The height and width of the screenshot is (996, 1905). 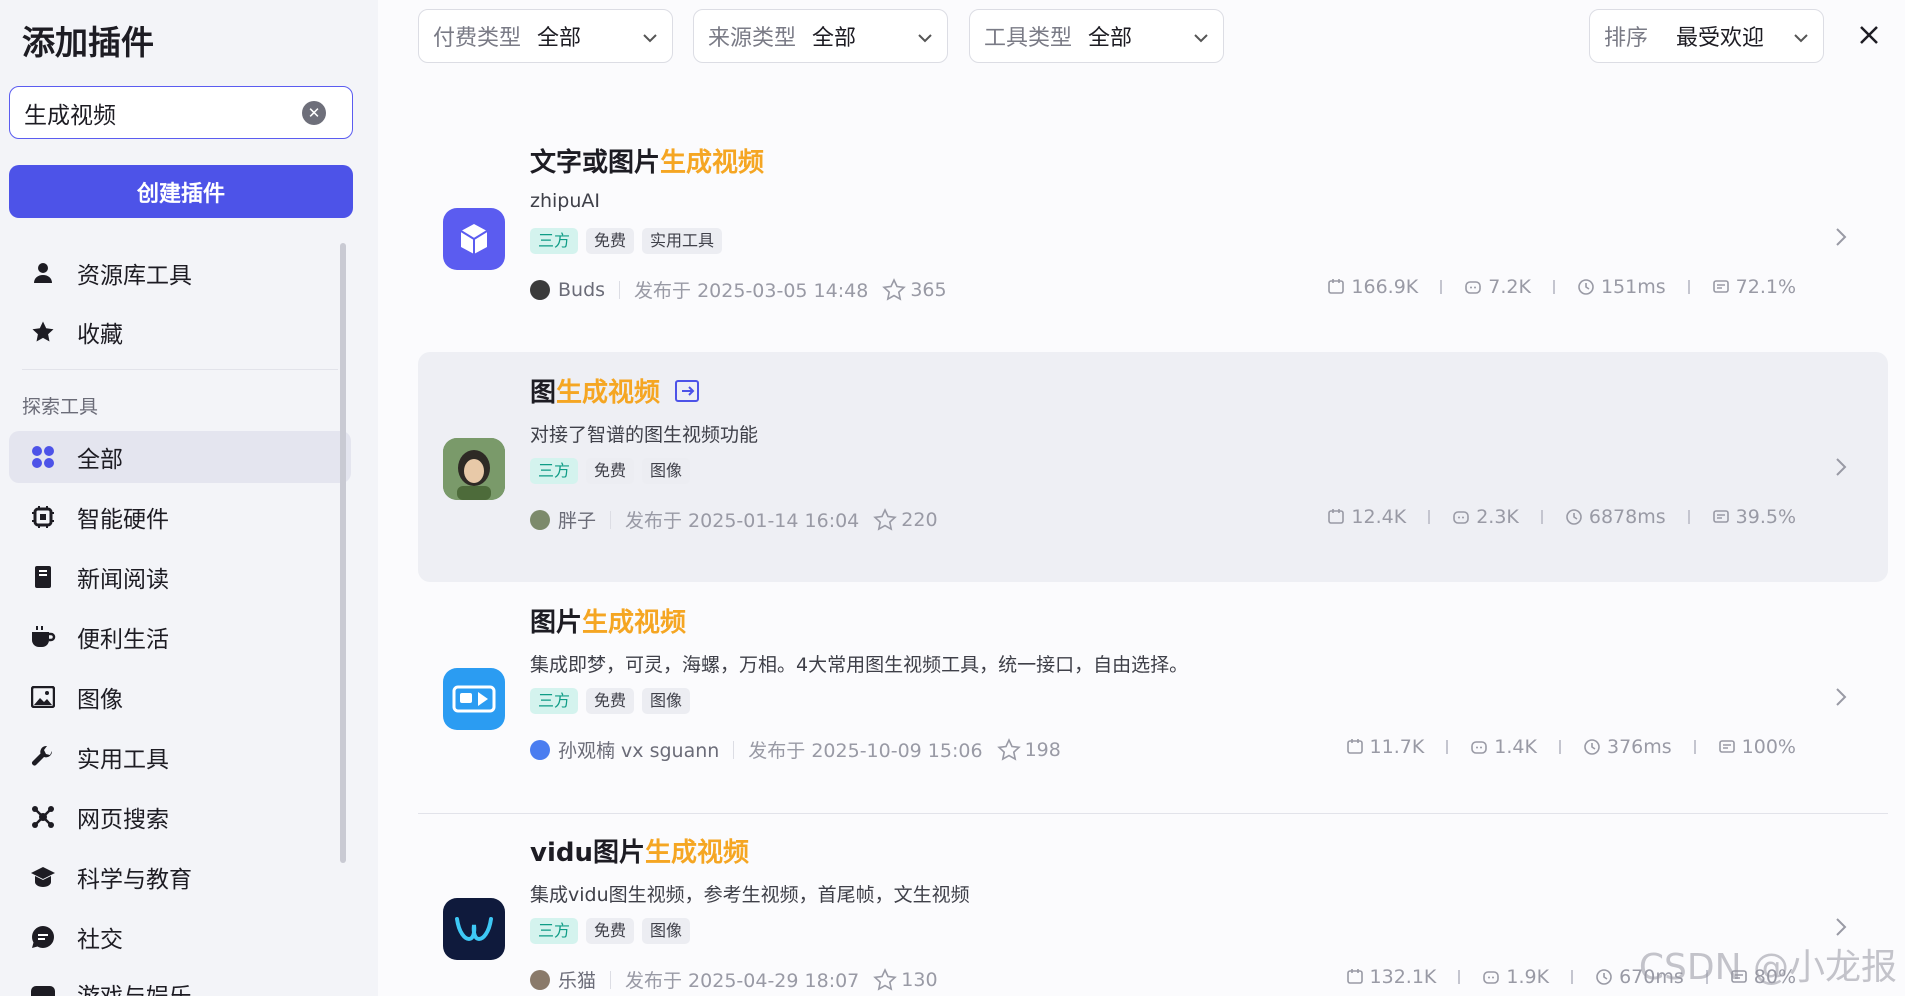 What do you see at coordinates (134, 986) in the screenshot?
I see `sidebar-item-label: 游戏与娱乐` at bounding box center [134, 986].